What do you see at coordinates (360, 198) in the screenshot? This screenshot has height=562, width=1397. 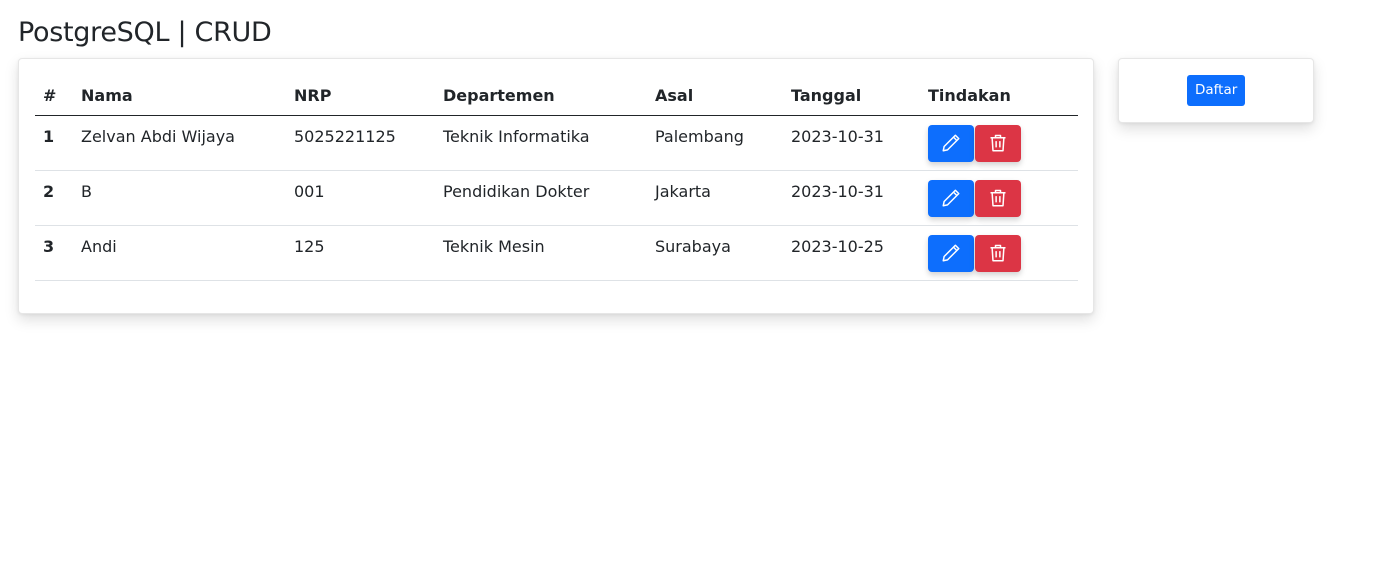 I see `cell-nrp: 001` at bounding box center [360, 198].